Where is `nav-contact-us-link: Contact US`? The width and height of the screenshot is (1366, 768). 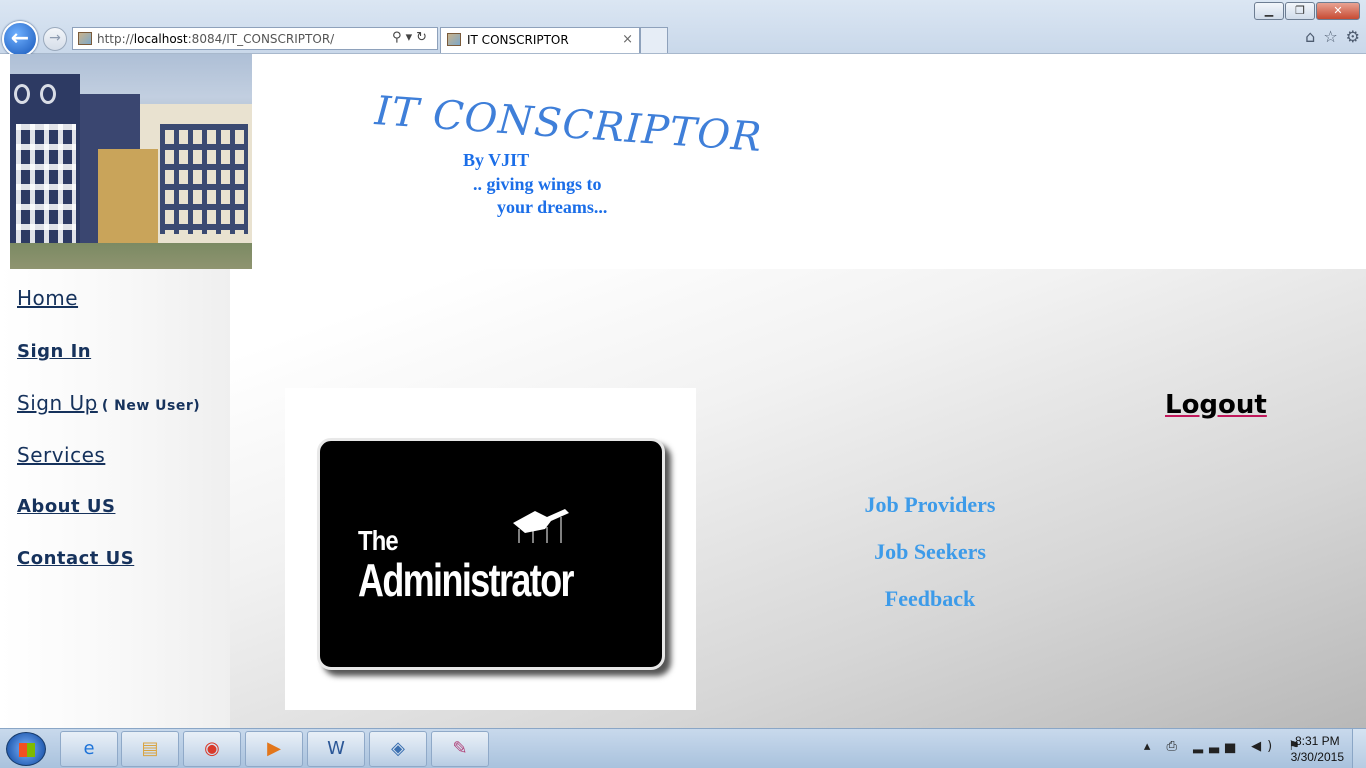 nav-contact-us-link: Contact US is located at coordinates (75, 558).